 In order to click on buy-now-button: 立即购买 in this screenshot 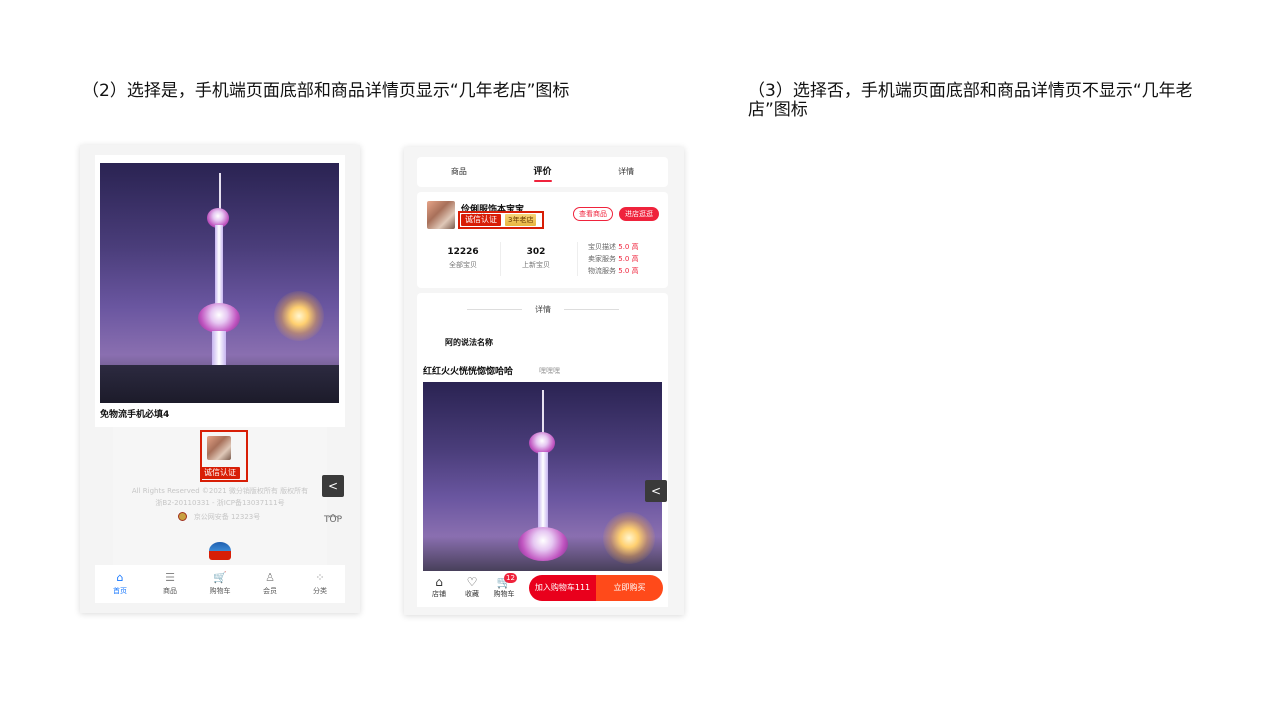, I will do `click(629, 588)`.